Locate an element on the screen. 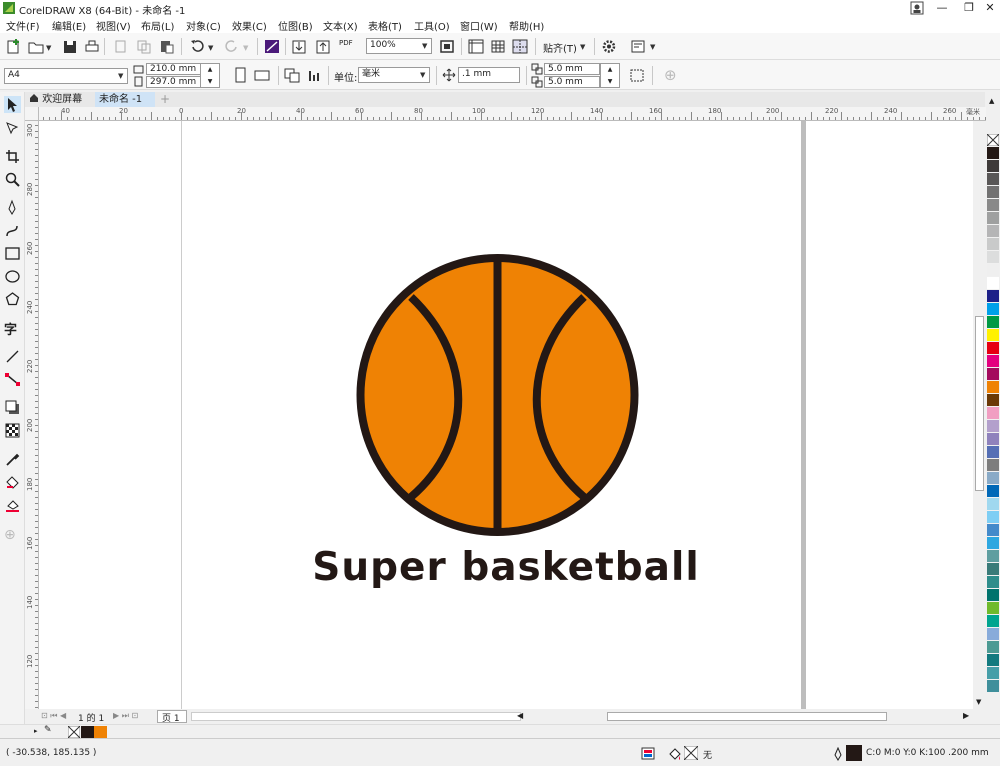 The height and width of the screenshot is (766, 1000). scroll-down-icon: ▼ is located at coordinates (978, 702).